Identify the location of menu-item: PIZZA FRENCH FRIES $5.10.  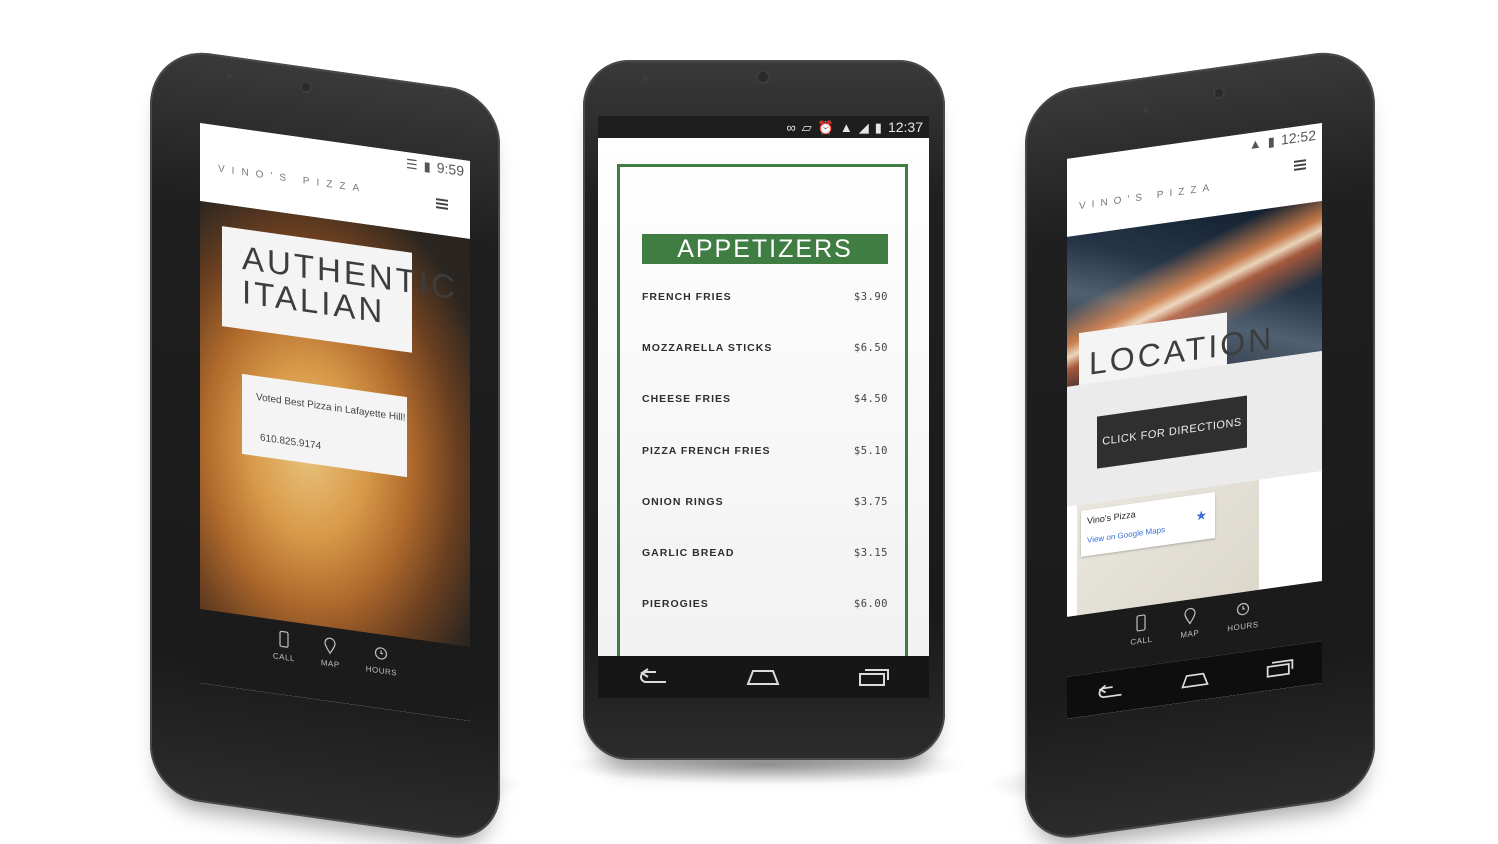
(765, 450).